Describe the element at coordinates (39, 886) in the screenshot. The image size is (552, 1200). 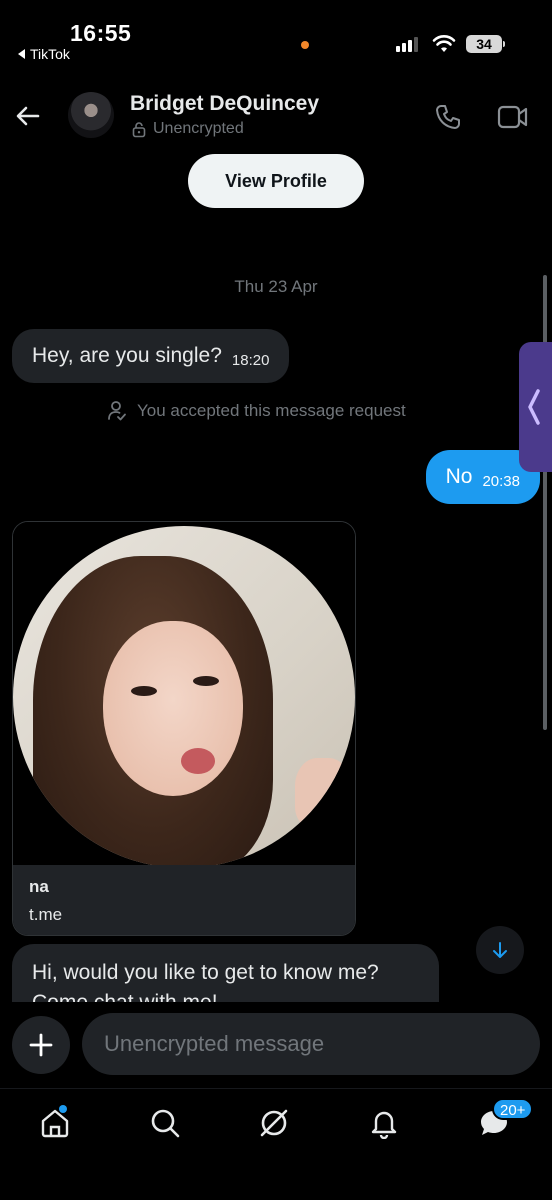
I see `link-title: na` at that location.